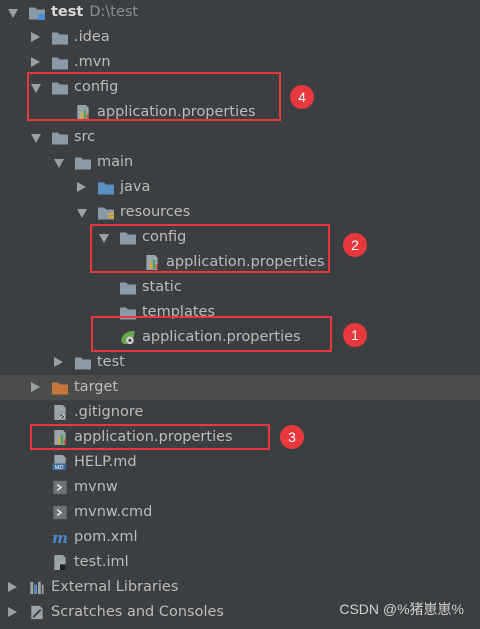 Image resolution: width=480 pixels, height=629 pixels. Describe the element at coordinates (109, 412) in the screenshot. I see `file-label: .gitignore` at that location.